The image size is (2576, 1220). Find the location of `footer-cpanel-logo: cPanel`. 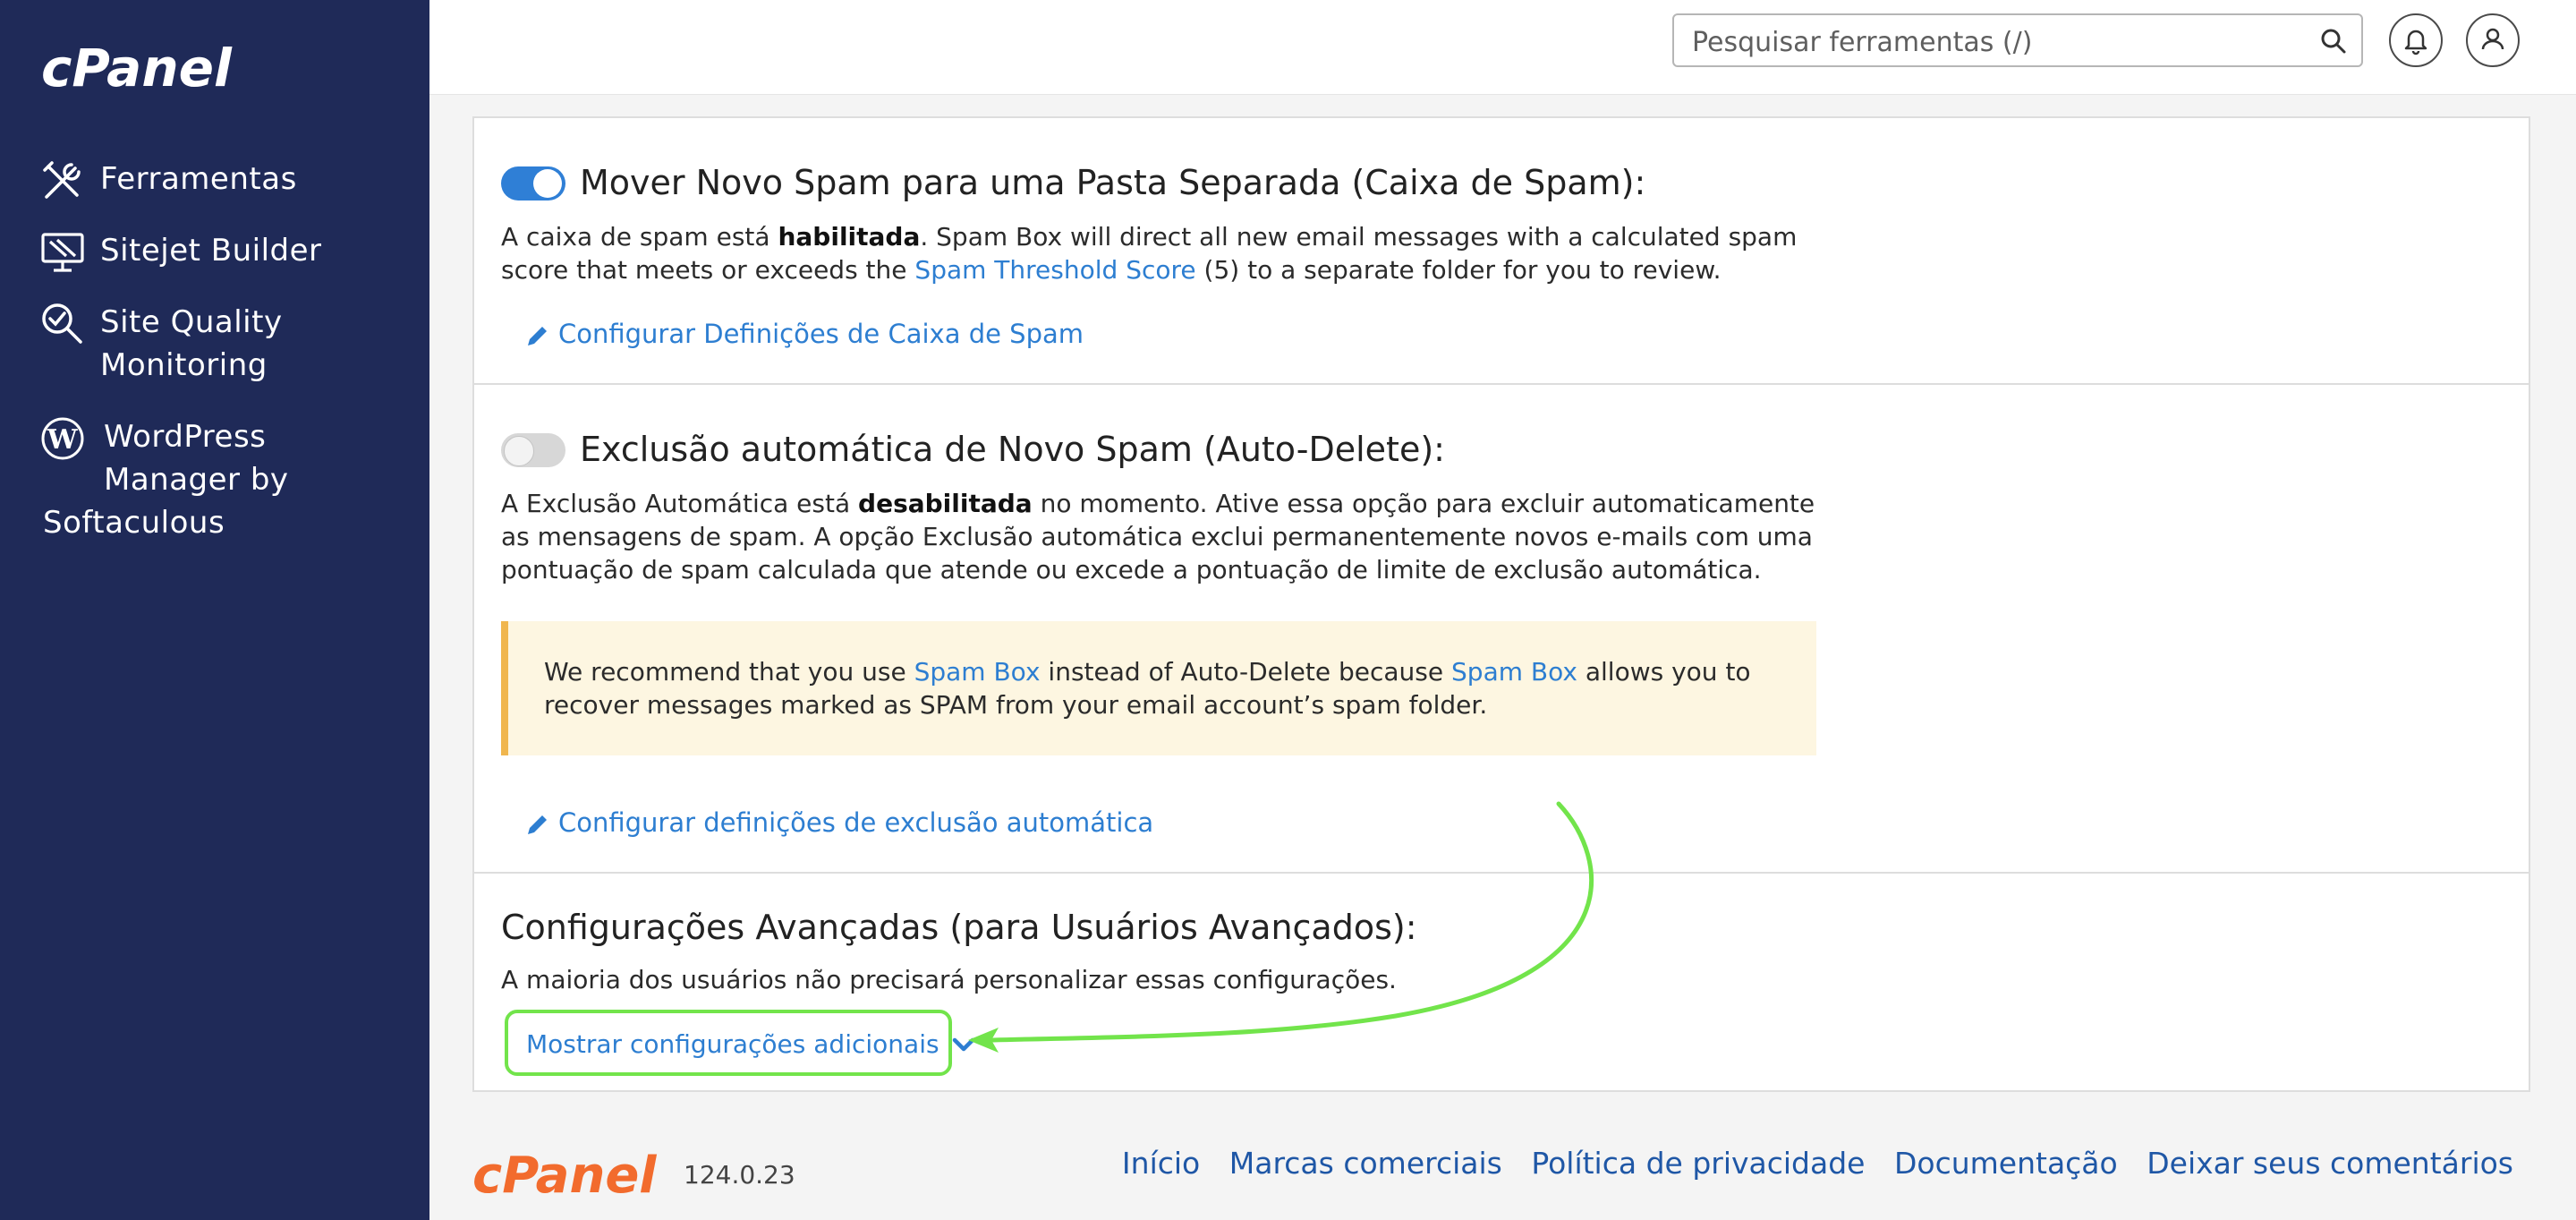

footer-cpanel-logo: cPanel is located at coordinates (579, 1176).